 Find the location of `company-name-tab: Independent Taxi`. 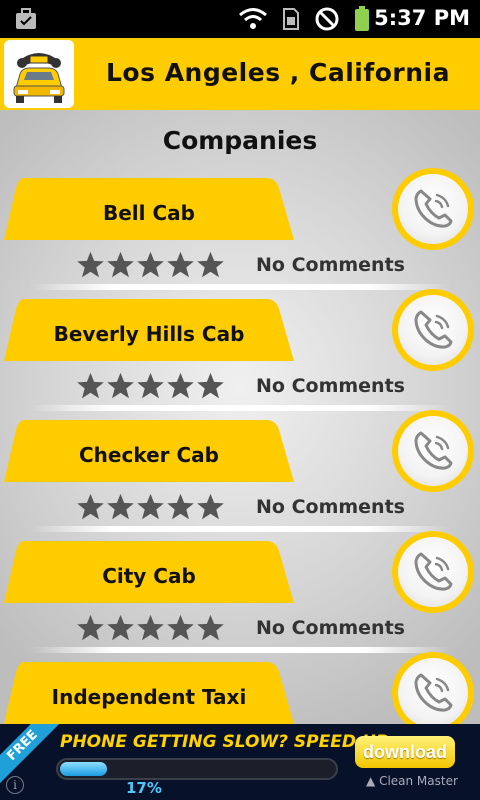

company-name-tab: Independent Taxi is located at coordinates (149, 693).